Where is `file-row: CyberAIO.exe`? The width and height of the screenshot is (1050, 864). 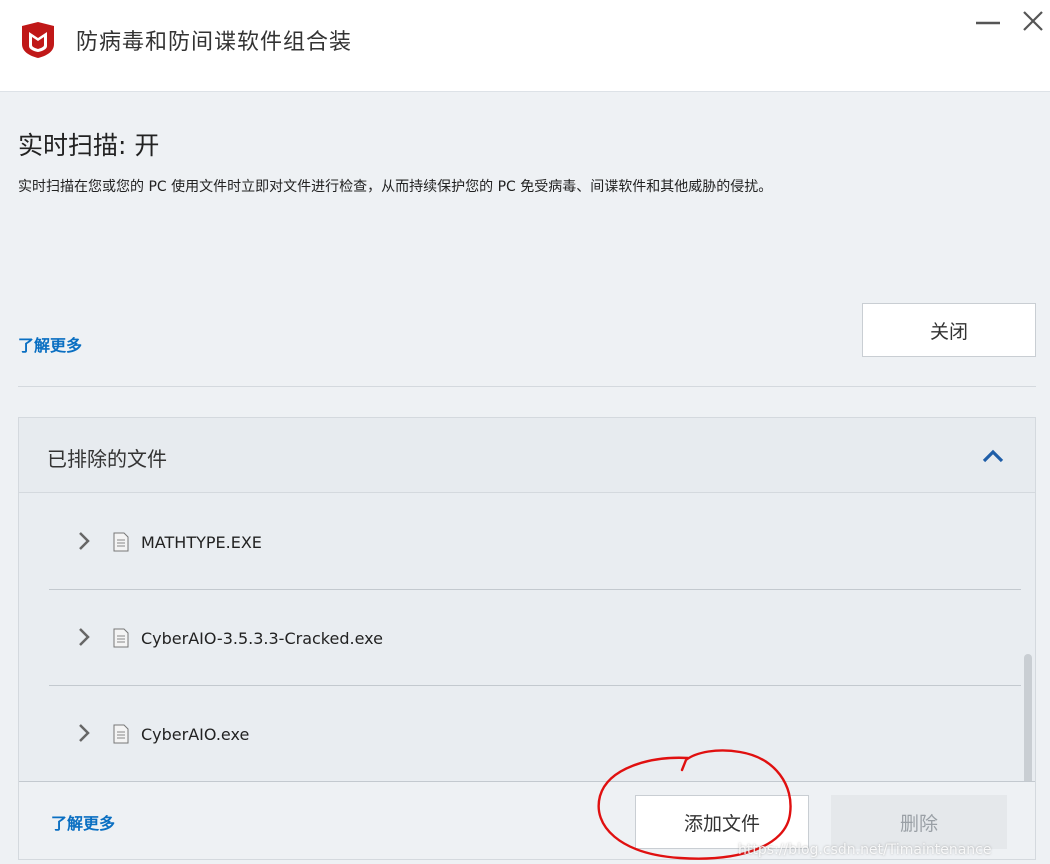
file-row: CyberAIO.exe is located at coordinates (535, 733).